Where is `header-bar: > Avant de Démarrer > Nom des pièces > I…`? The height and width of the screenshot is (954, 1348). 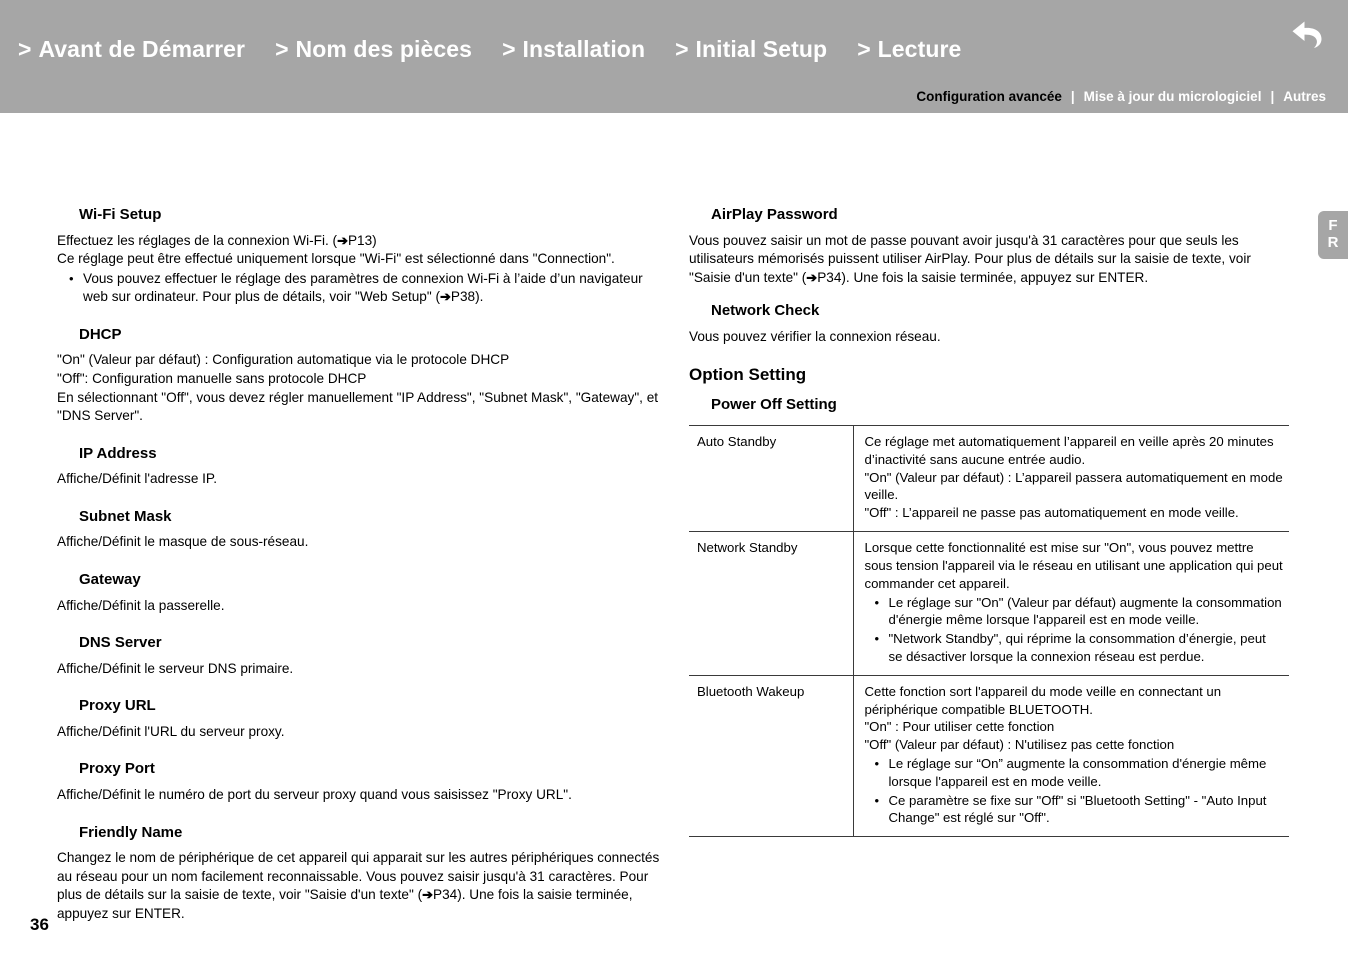 header-bar: > Avant de Démarrer > Nom des pièces > I… is located at coordinates (674, 56).